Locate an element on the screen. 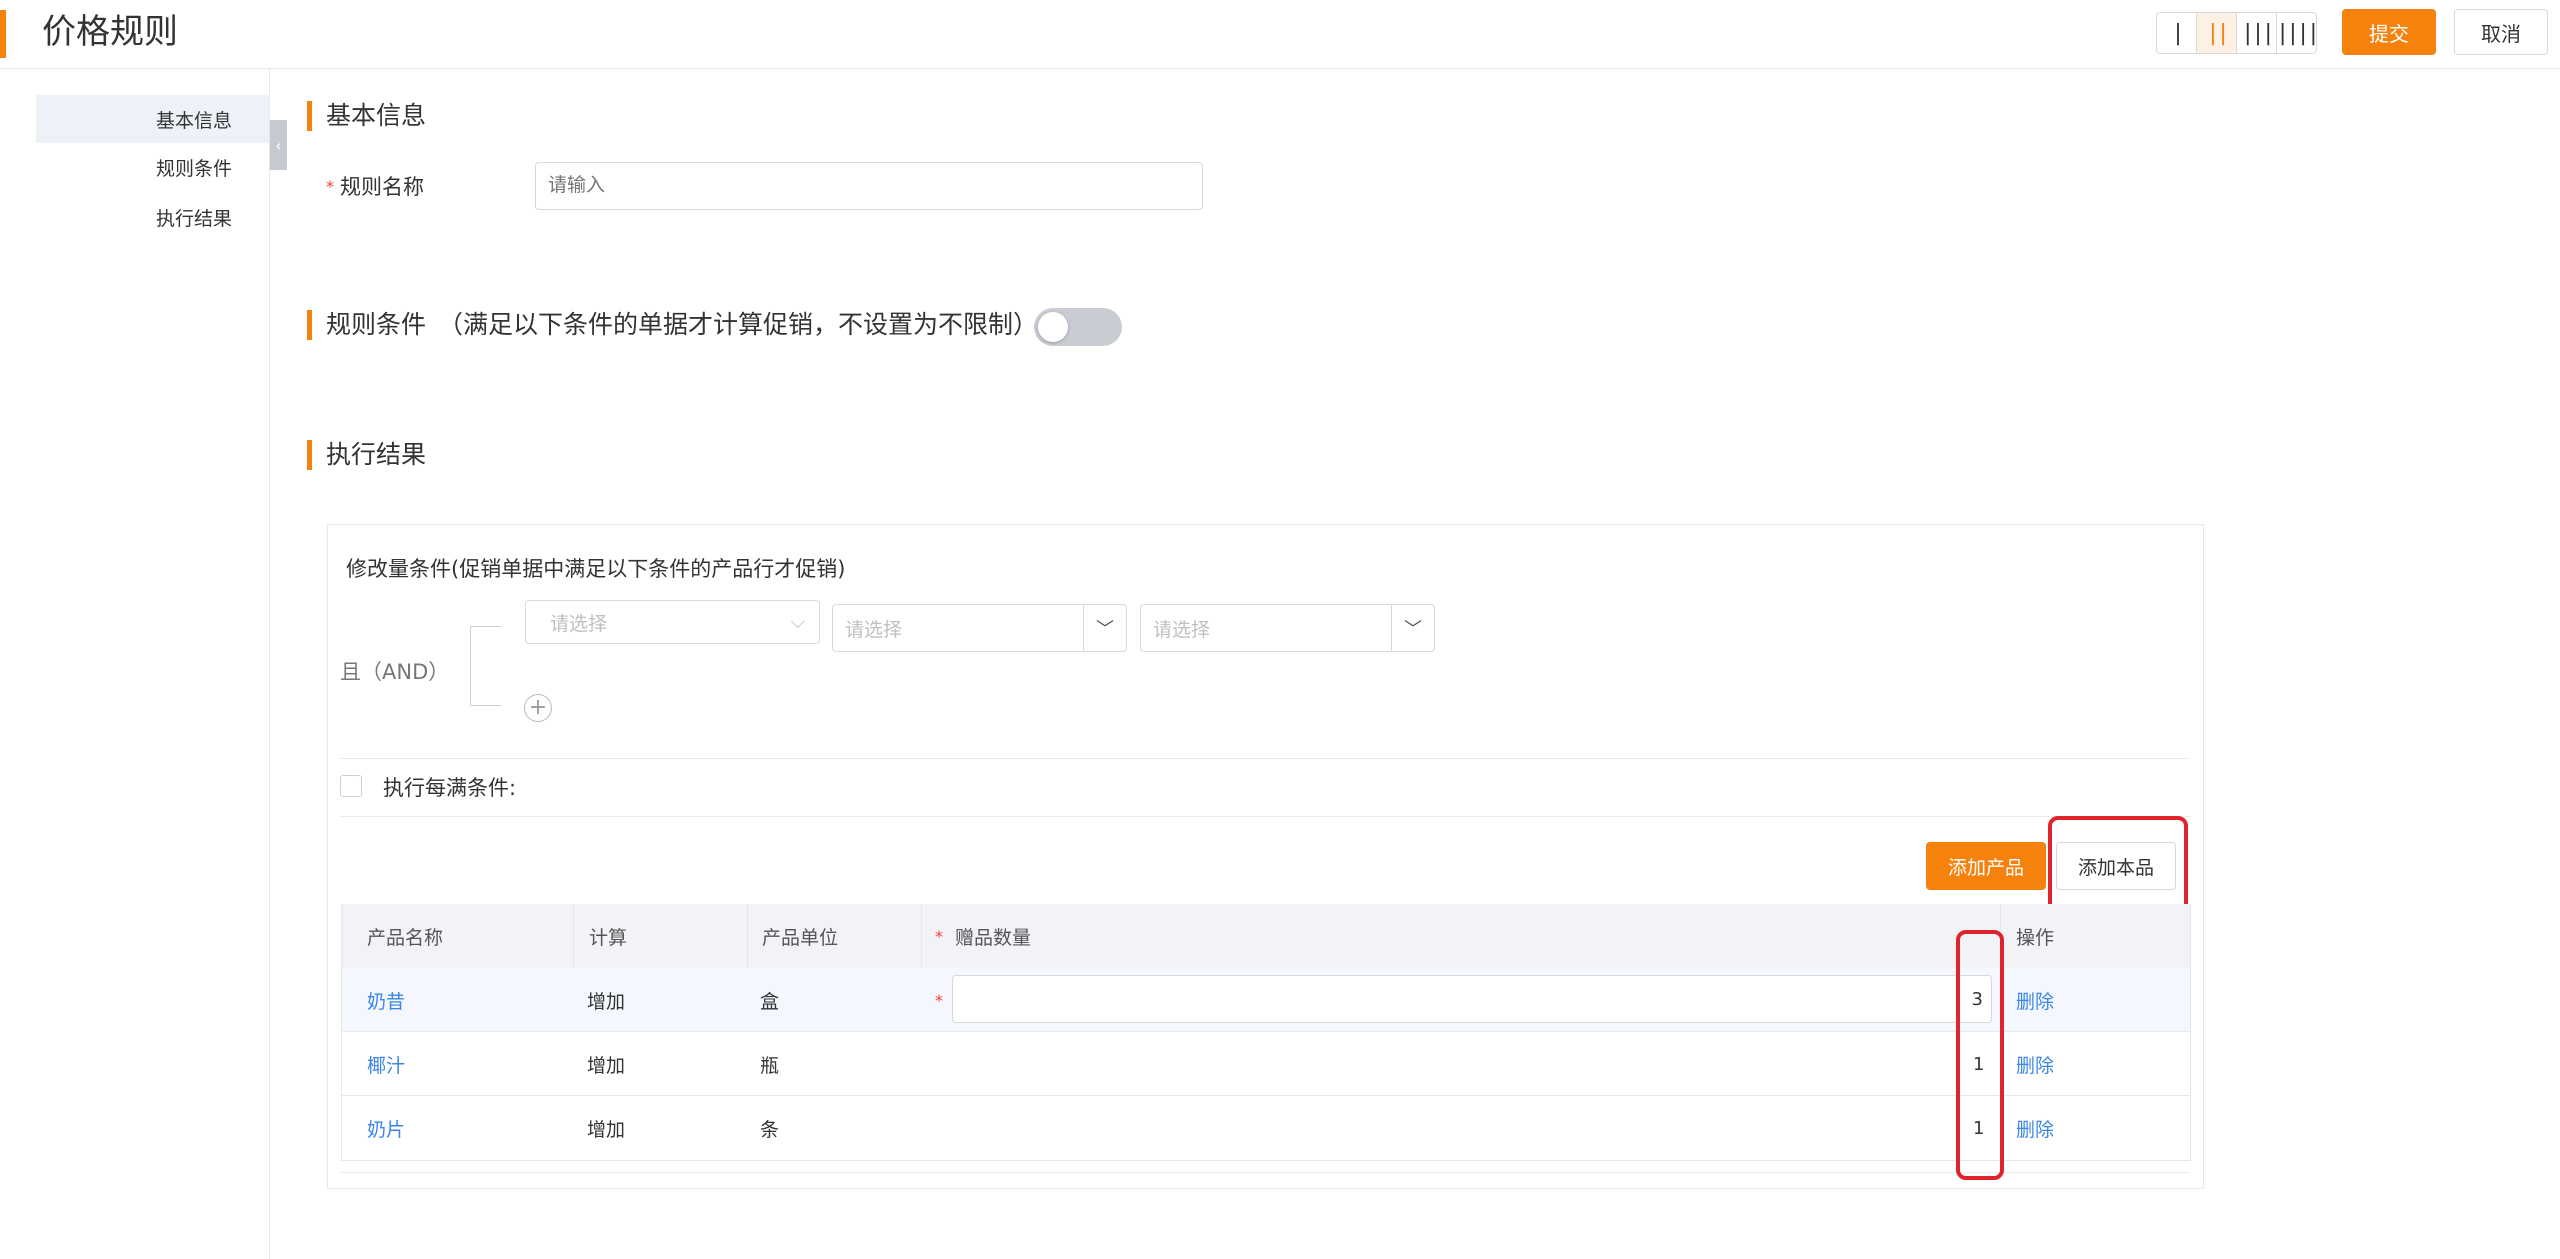 The width and height of the screenshot is (2560, 1259). gift-qty-input: 3 is located at coordinates (1472, 999).